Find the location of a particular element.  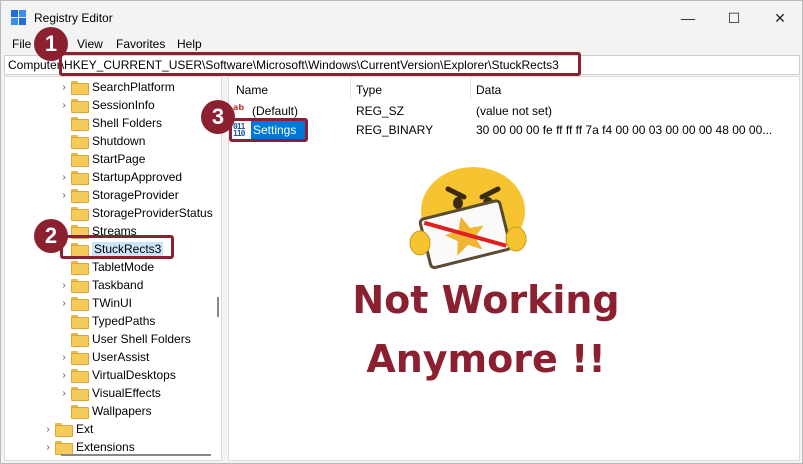

tree-item-highlight-box is located at coordinates (117, 247).